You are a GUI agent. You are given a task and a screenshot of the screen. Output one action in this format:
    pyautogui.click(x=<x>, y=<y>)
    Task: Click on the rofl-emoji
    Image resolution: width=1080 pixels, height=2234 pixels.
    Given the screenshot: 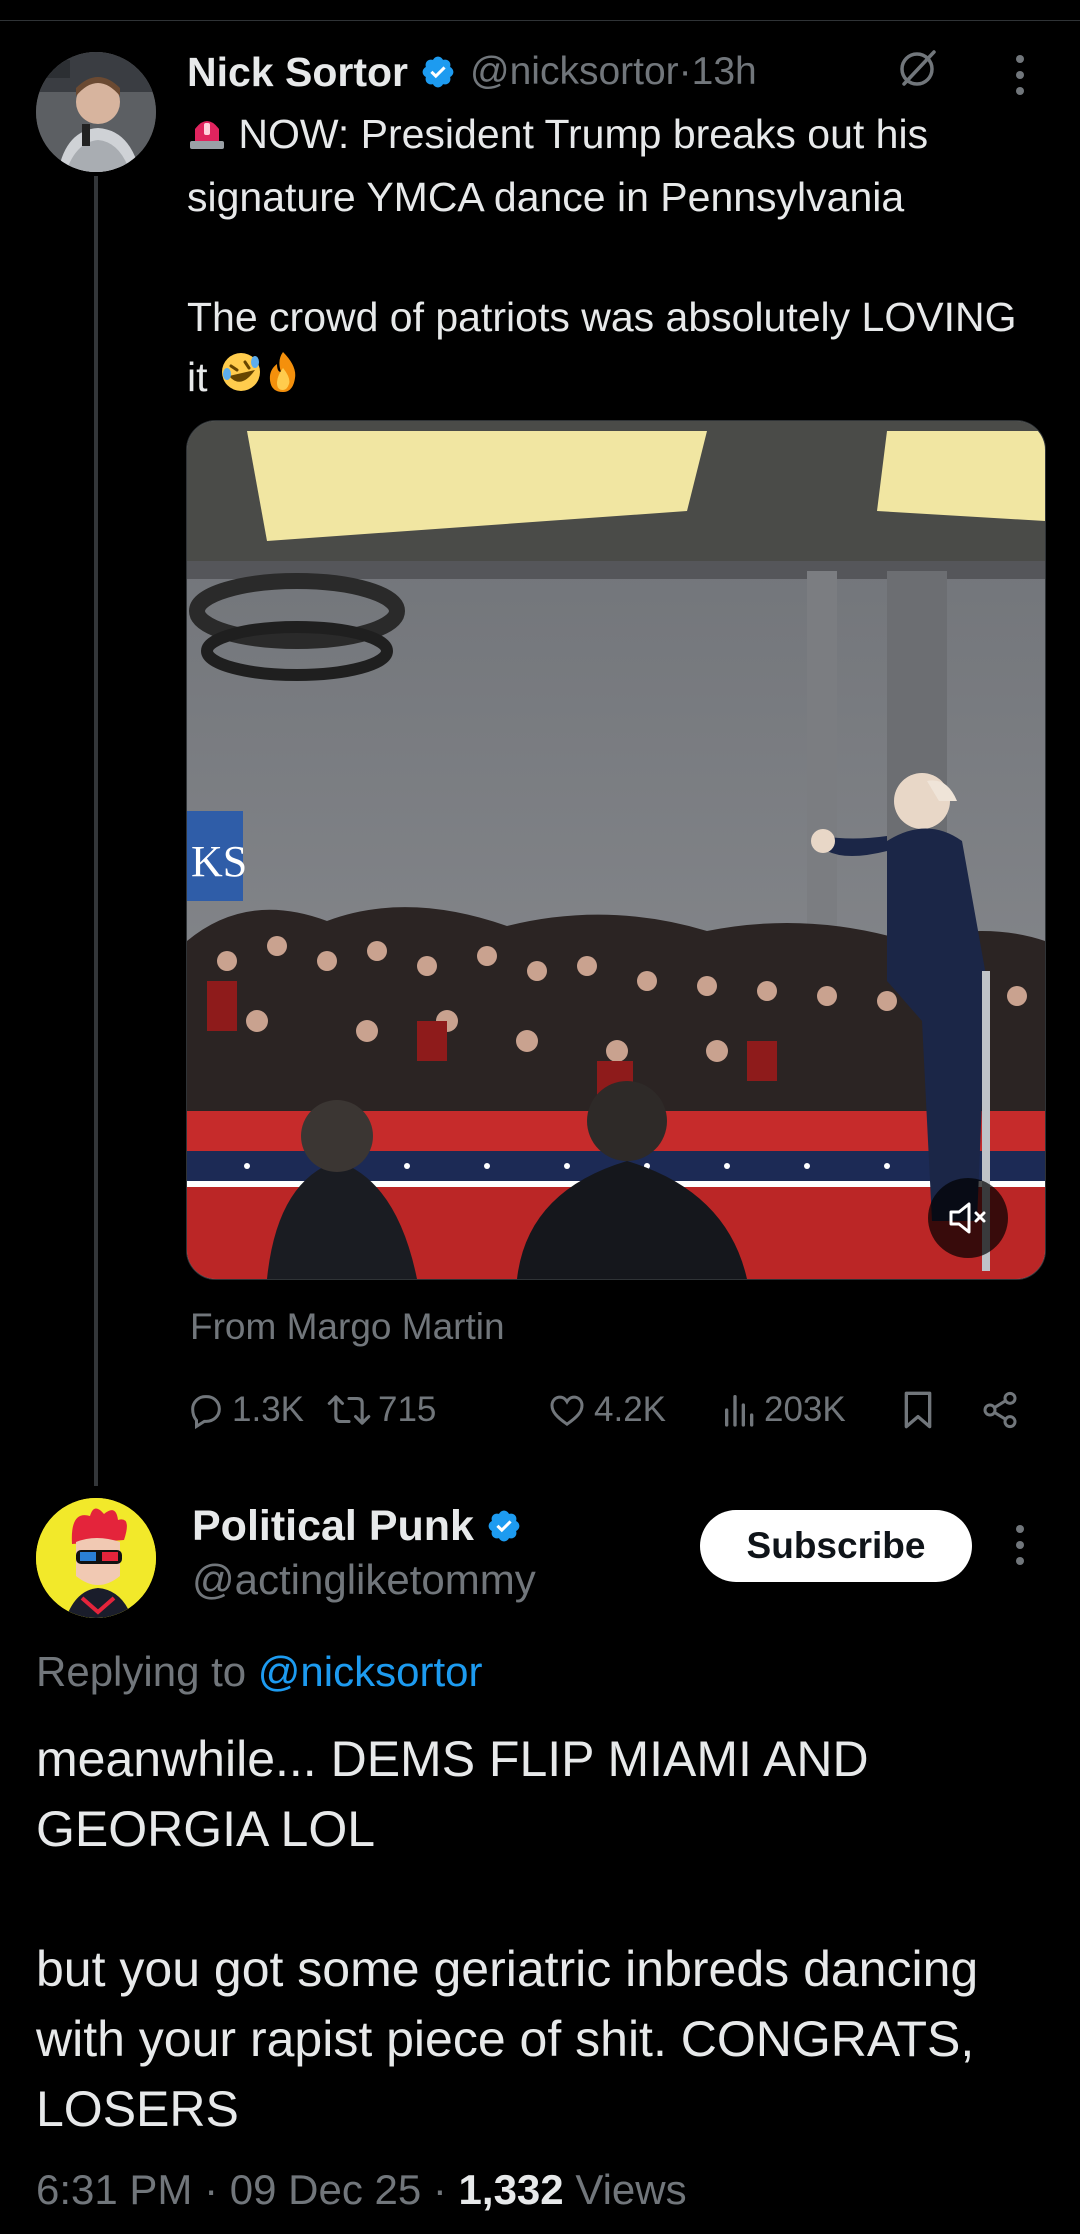 What is the action you would take?
    pyautogui.click(x=241, y=380)
    